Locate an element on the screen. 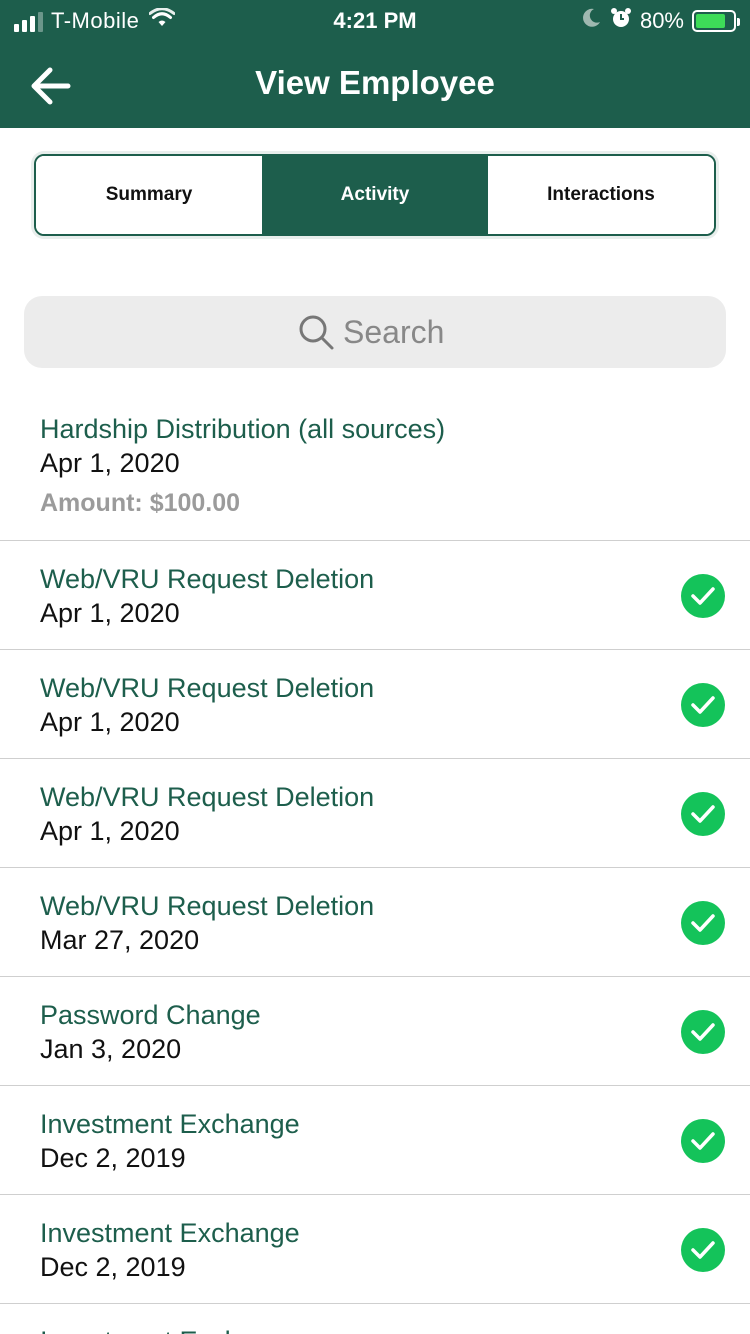 Image resolution: width=750 pixels, height=1334 pixels. item-title: Hardship Distribution (all sources) is located at coordinates (243, 429).